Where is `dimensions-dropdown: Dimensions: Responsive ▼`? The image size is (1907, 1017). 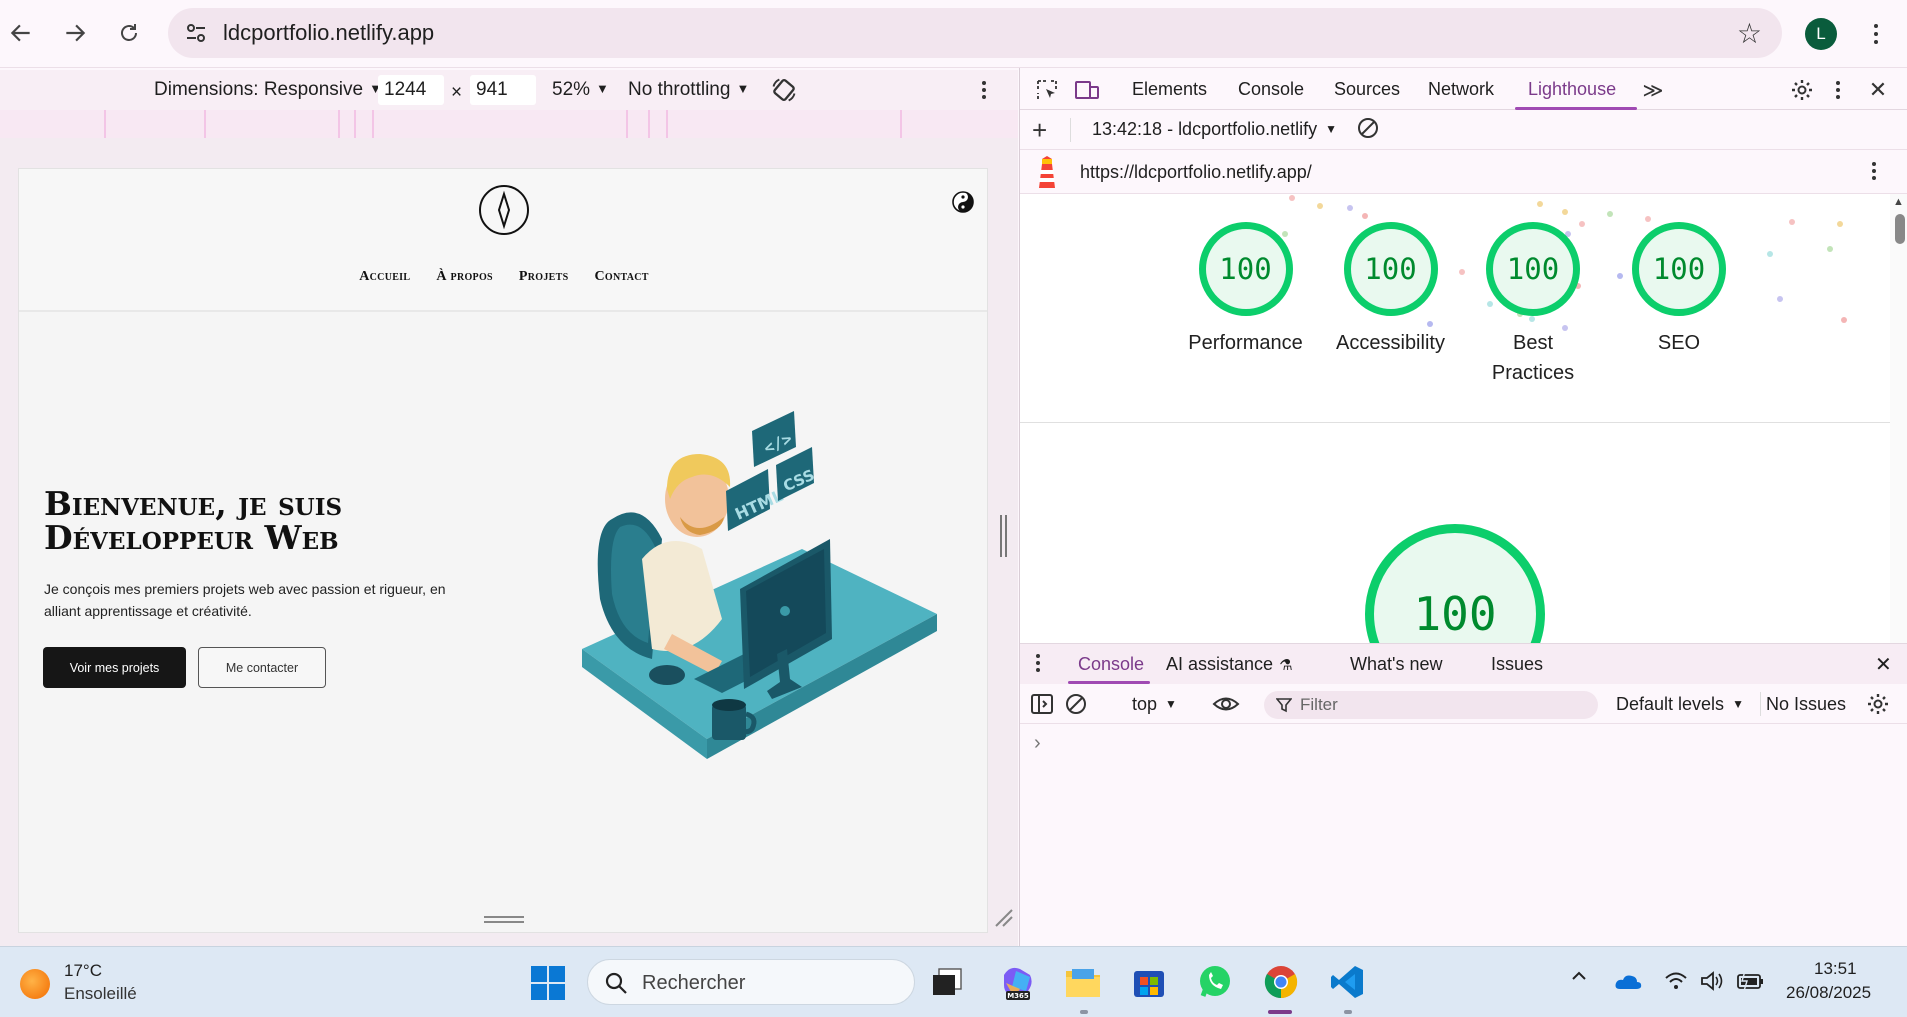 dimensions-dropdown: Dimensions: Responsive ▼ is located at coordinates (268, 90).